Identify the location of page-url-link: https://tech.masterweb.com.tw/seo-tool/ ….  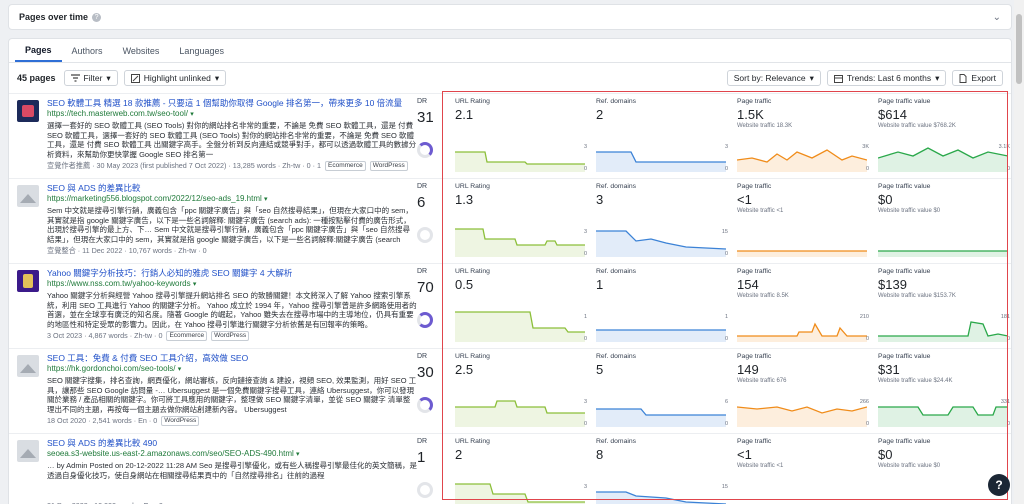
(232, 114).